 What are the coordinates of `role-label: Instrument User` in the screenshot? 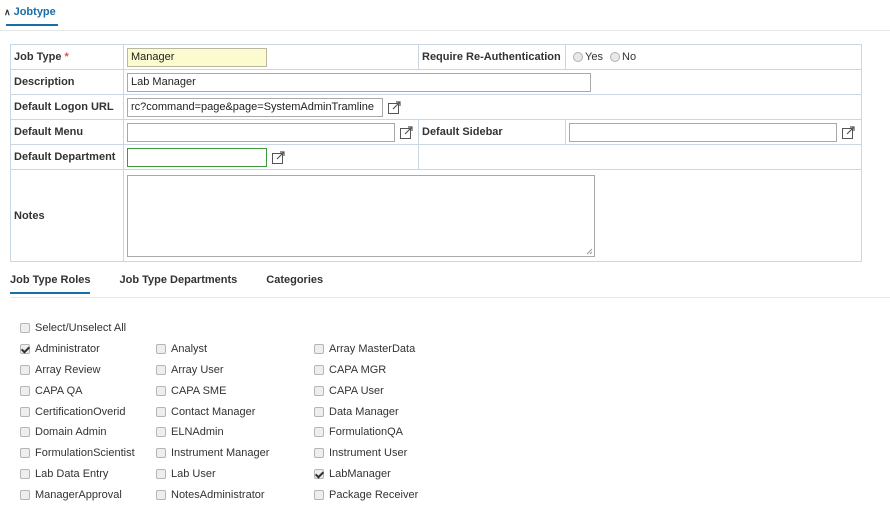 It's located at (368, 453).